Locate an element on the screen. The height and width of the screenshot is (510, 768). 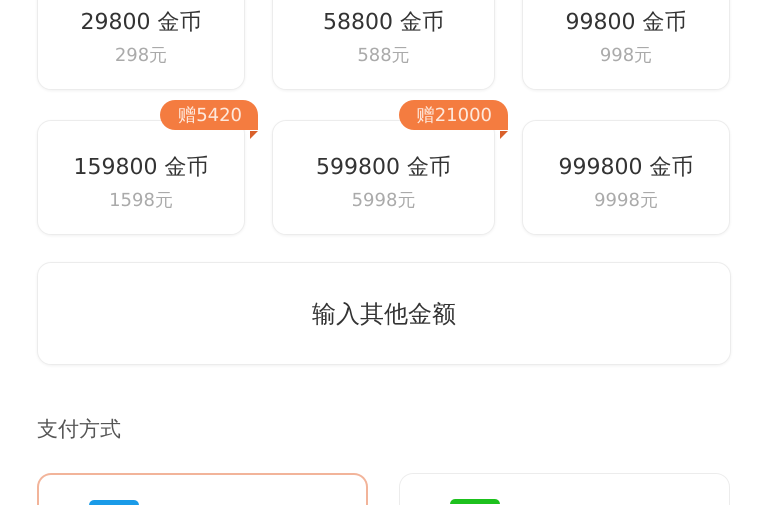
package-price: 1598元 is located at coordinates (141, 200).